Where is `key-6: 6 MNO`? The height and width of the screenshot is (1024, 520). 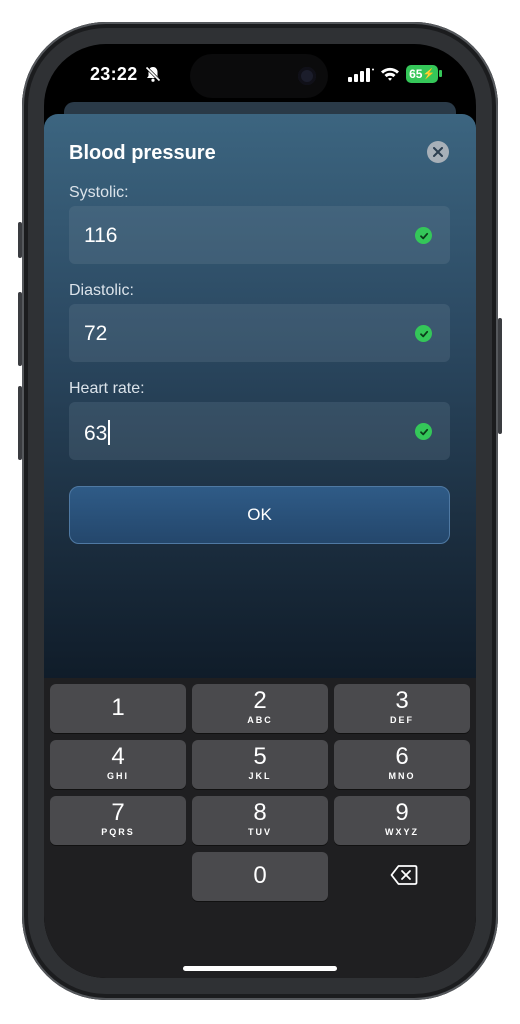 key-6: 6 MNO is located at coordinates (402, 764).